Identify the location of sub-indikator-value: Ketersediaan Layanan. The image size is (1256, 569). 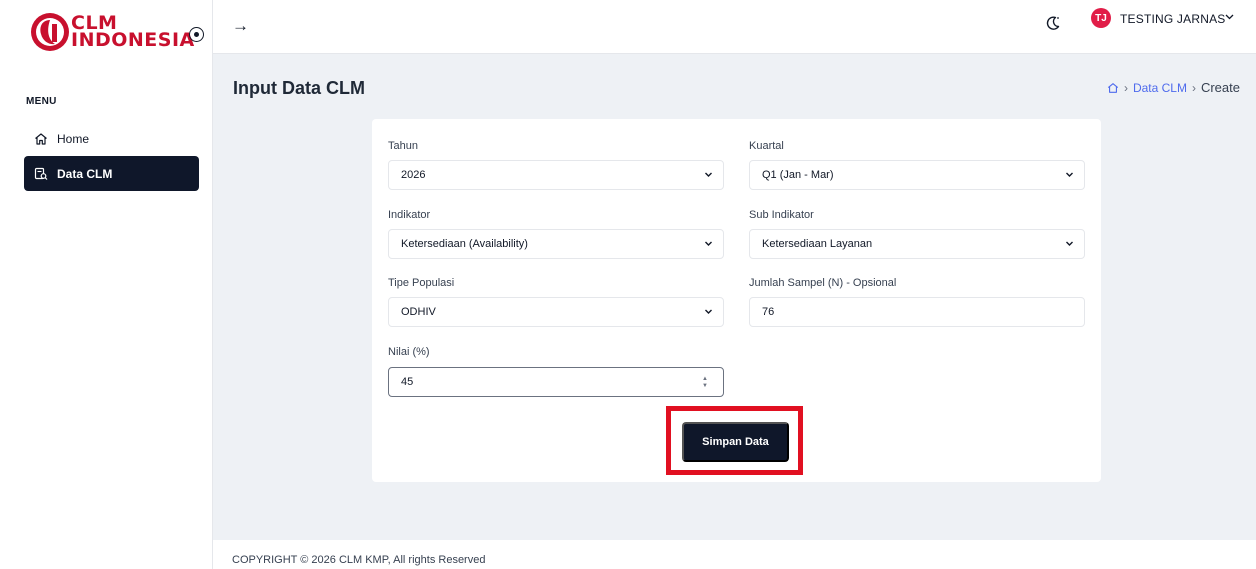
(817, 244).